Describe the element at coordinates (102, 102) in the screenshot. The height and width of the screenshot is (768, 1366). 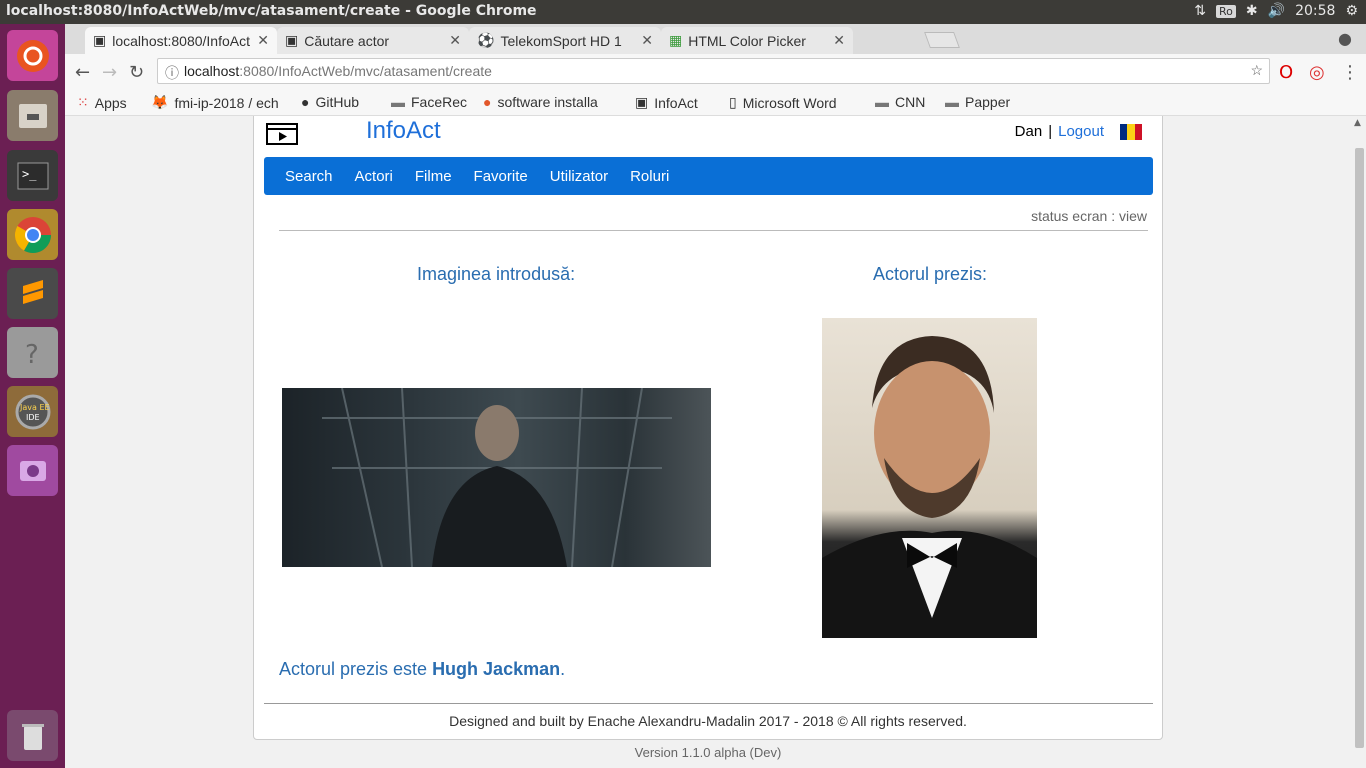
I see `bookmark-apps: ⁙ Apps` at that location.